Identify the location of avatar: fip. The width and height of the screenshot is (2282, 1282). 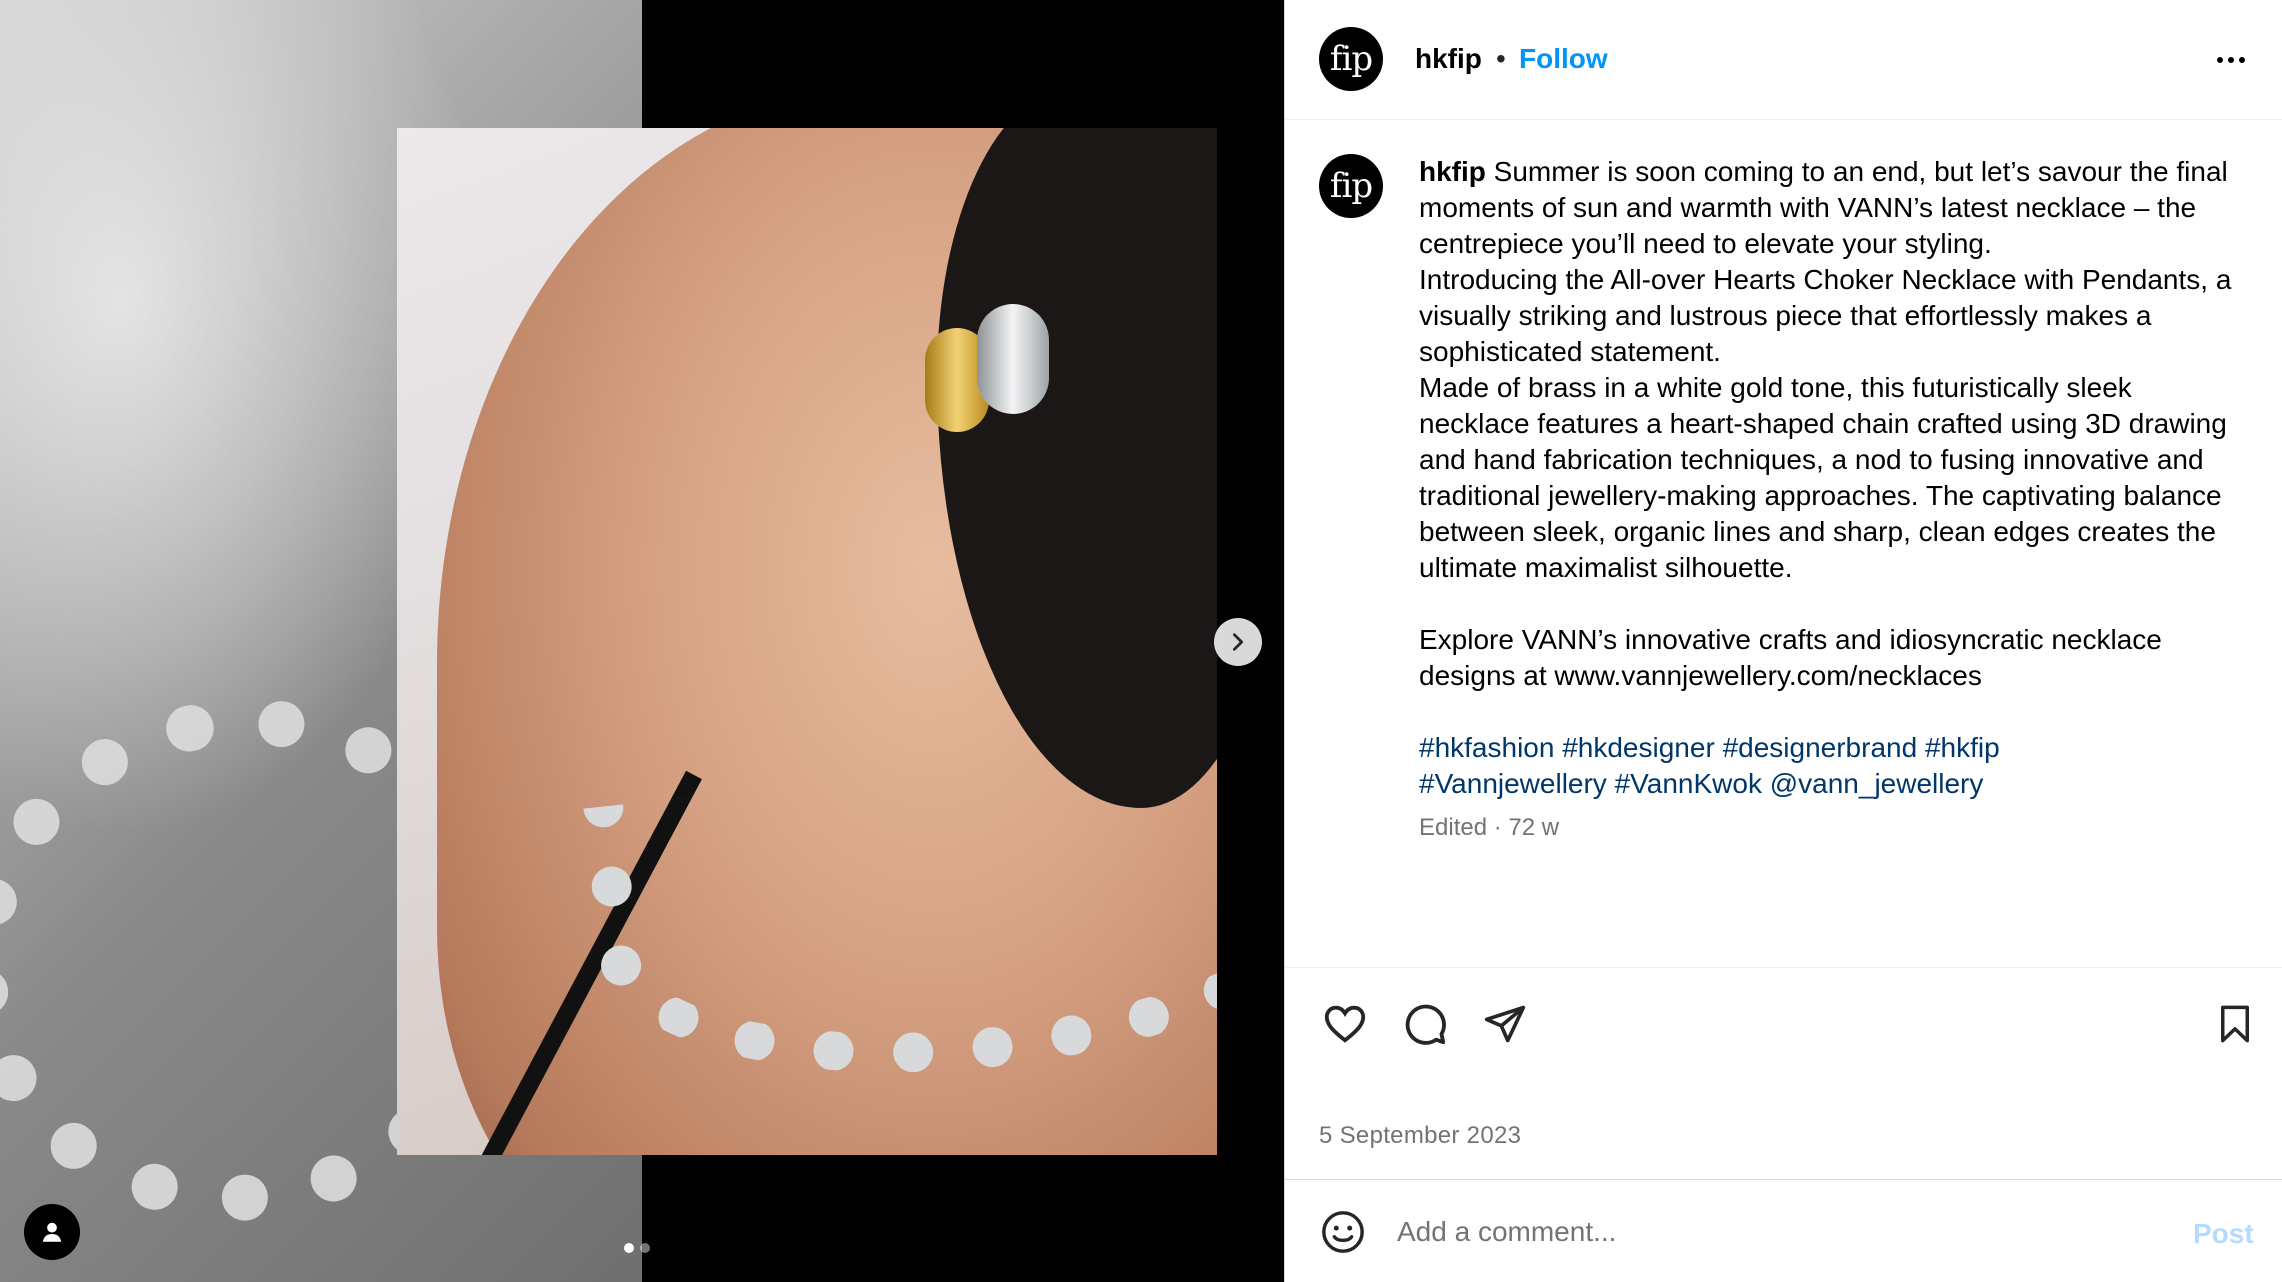
(1351, 59).